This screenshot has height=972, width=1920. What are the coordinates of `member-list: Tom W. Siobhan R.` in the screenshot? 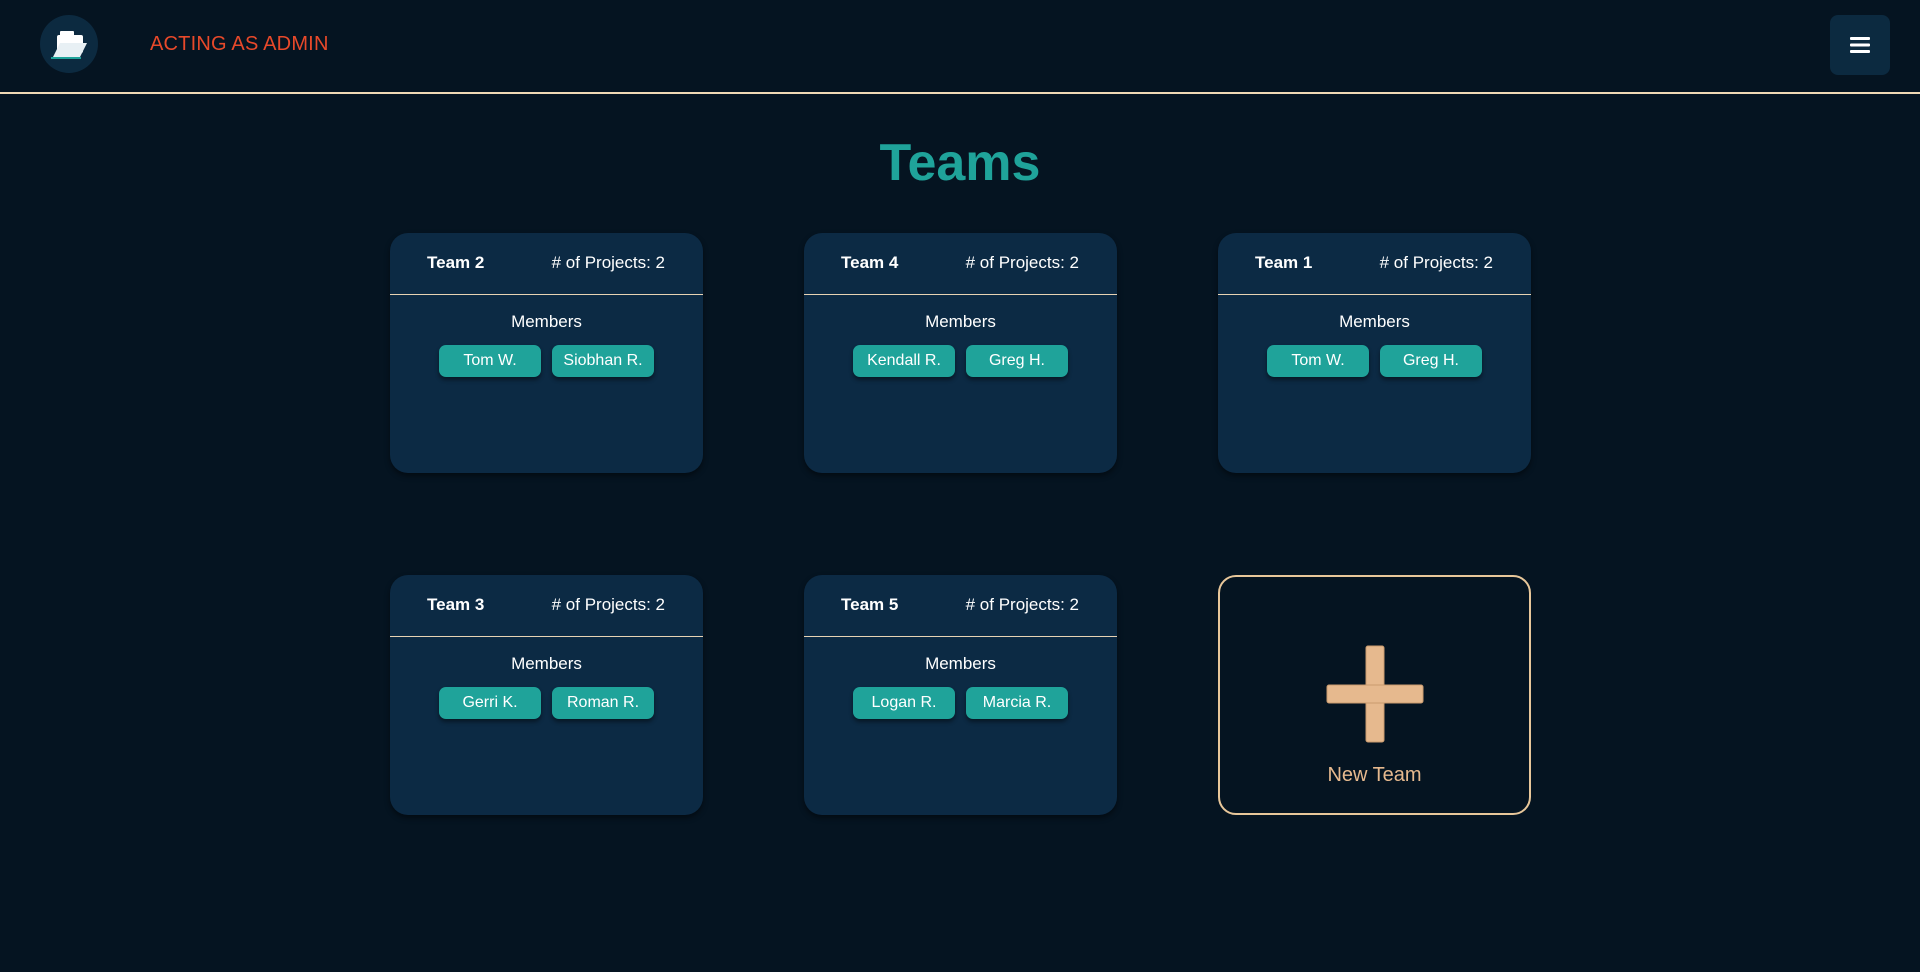 It's located at (546, 361).